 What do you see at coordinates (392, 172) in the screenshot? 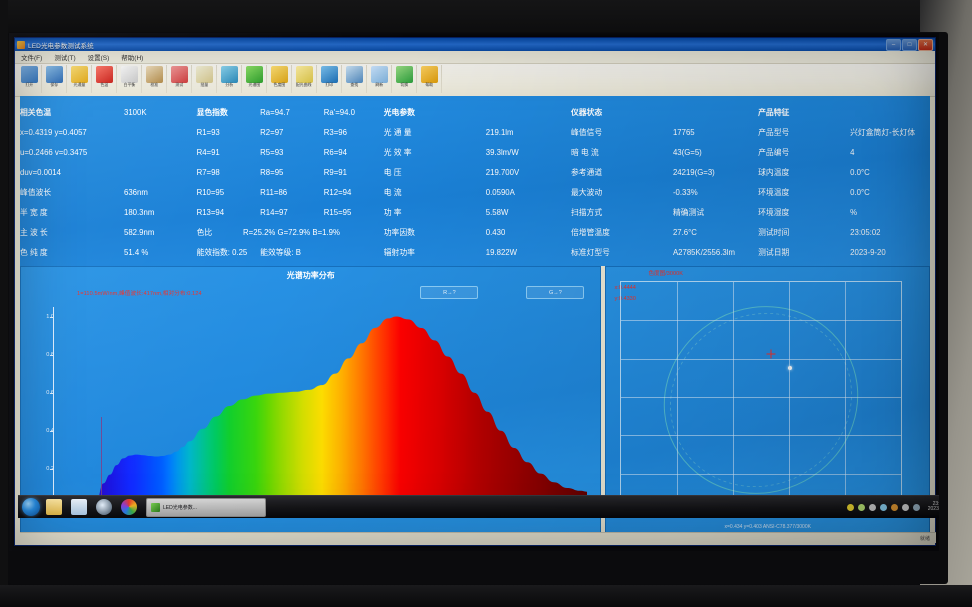
I see `photoelectric-key: 电 压` at bounding box center [392, 172].